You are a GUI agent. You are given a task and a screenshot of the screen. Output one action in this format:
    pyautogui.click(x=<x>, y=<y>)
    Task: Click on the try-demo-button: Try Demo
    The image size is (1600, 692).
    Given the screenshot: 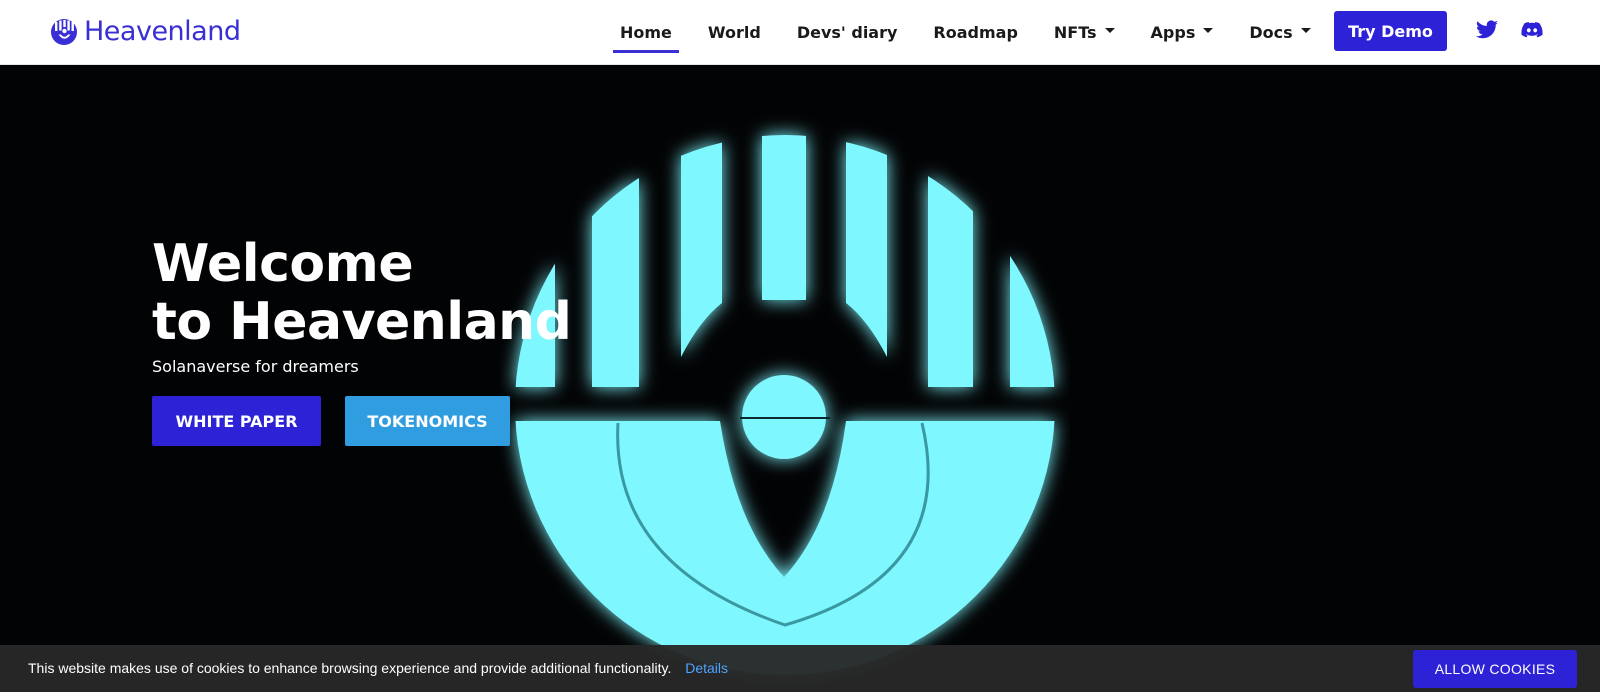 What is the action you would take?
    pyautogui.click(x=1390, y=31)
    